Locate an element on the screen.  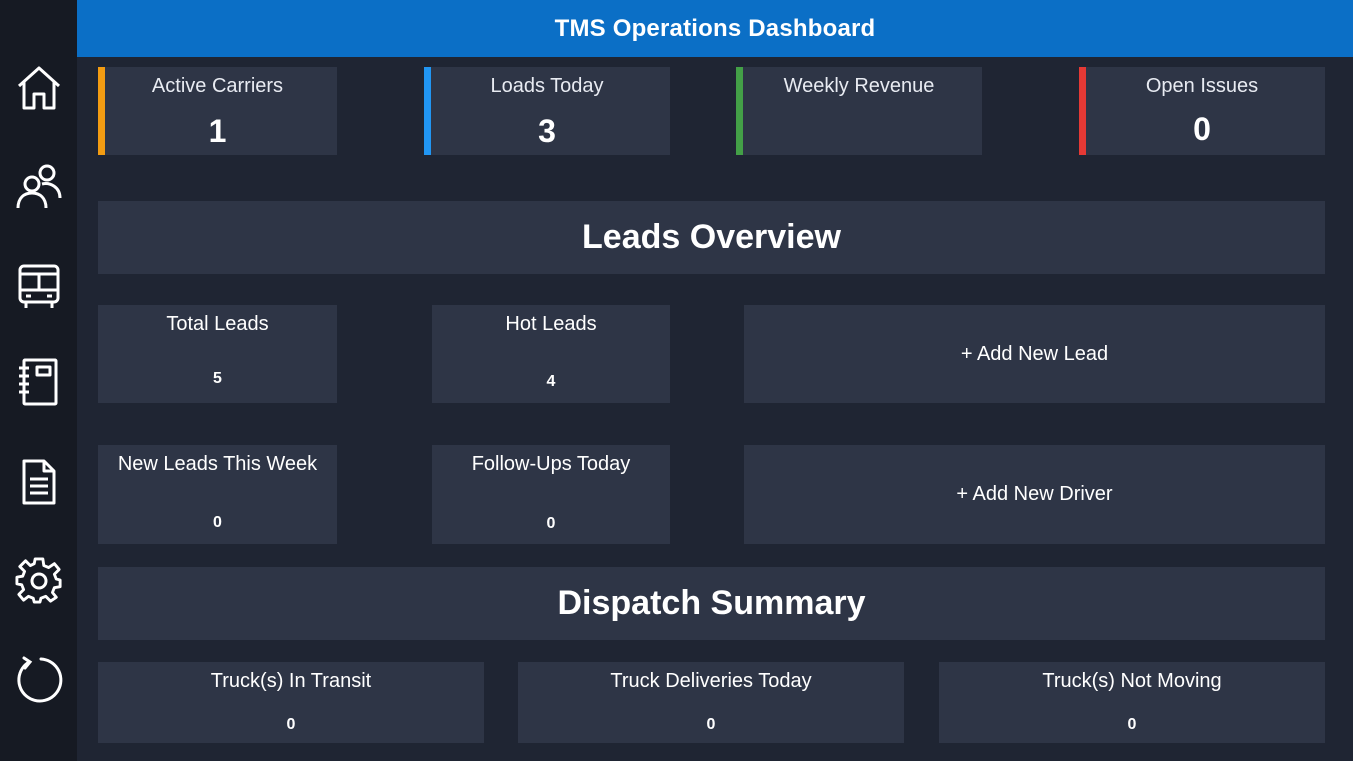
app-header: TMS Operations Dashboard is located at coordinates (715, 28).